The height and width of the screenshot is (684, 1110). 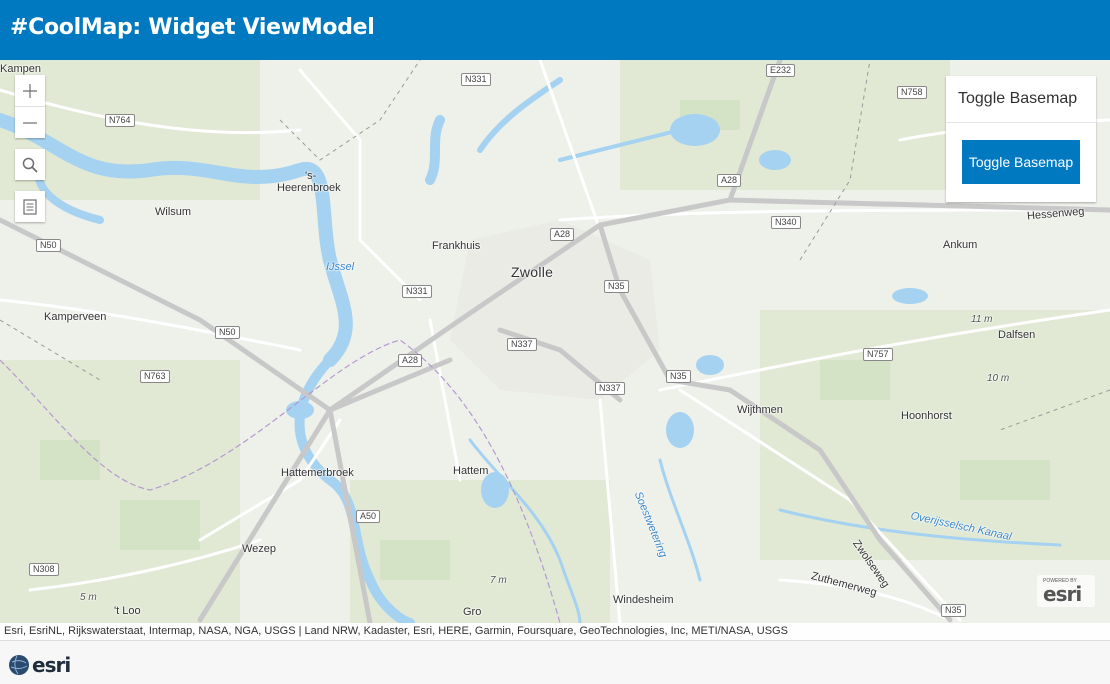 What do you see at coordinates (340, 267) in the screenshot?
I see `water-label: IJssel` at bounding box center [340, 267].